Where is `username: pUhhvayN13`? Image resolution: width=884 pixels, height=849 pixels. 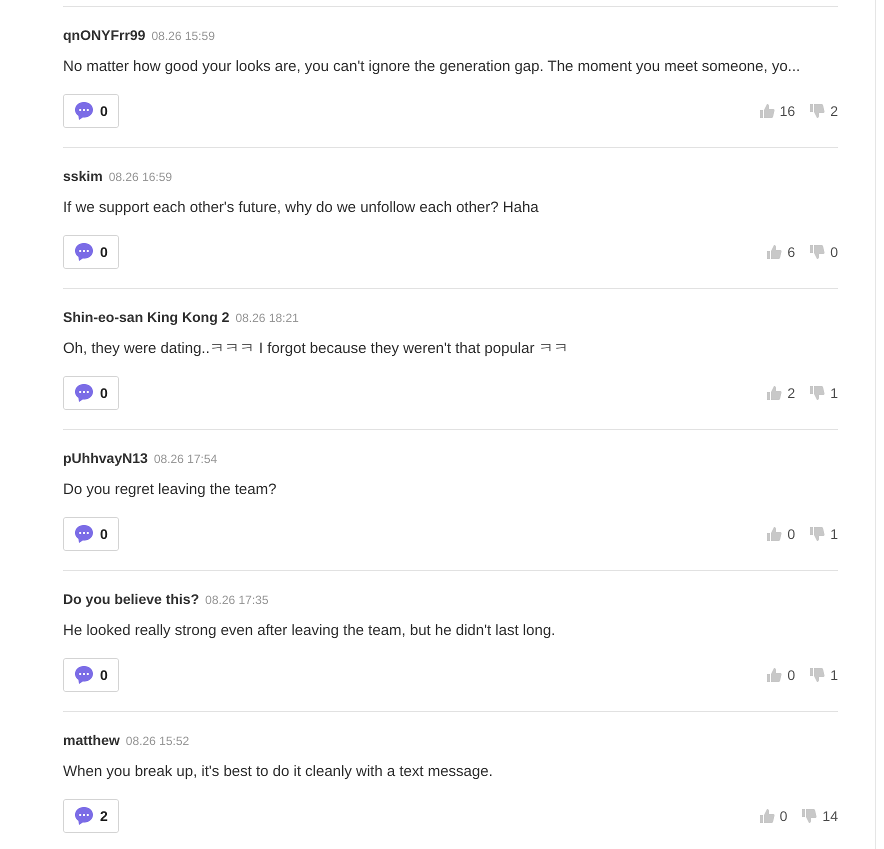 username: pUhhvayN13 is located at coordinates (105, 458).